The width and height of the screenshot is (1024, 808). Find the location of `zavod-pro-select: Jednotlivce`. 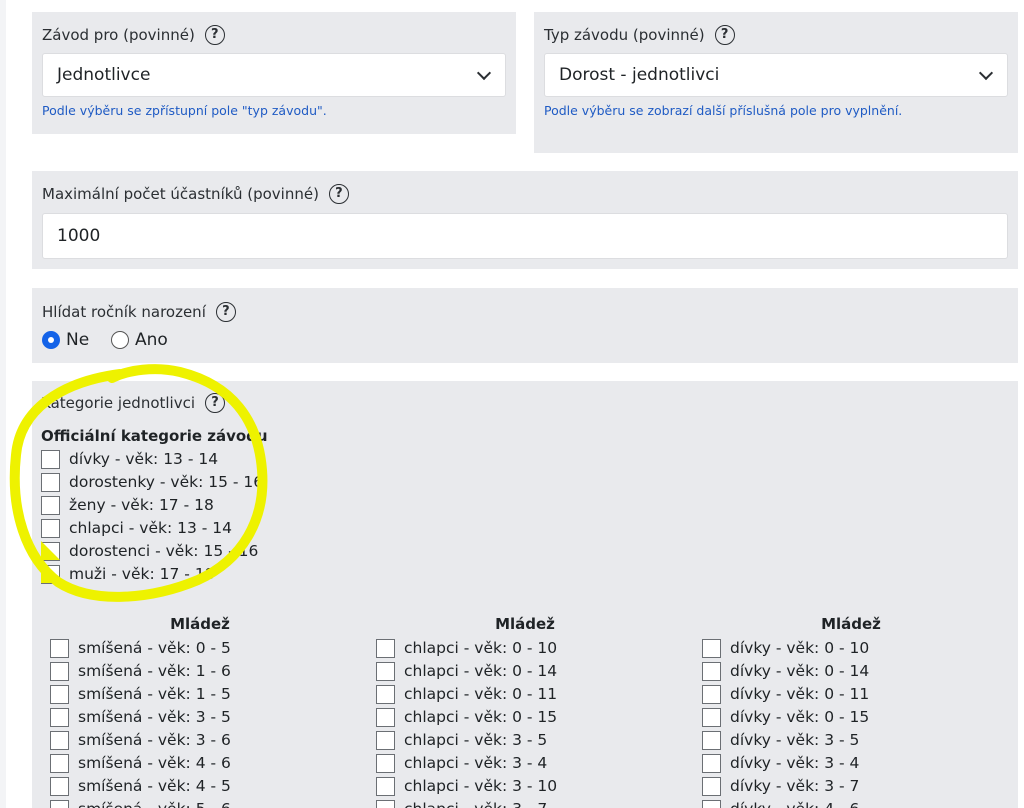

zavod-pro-select: Jednotlivce is located at coordinates (274, 75).